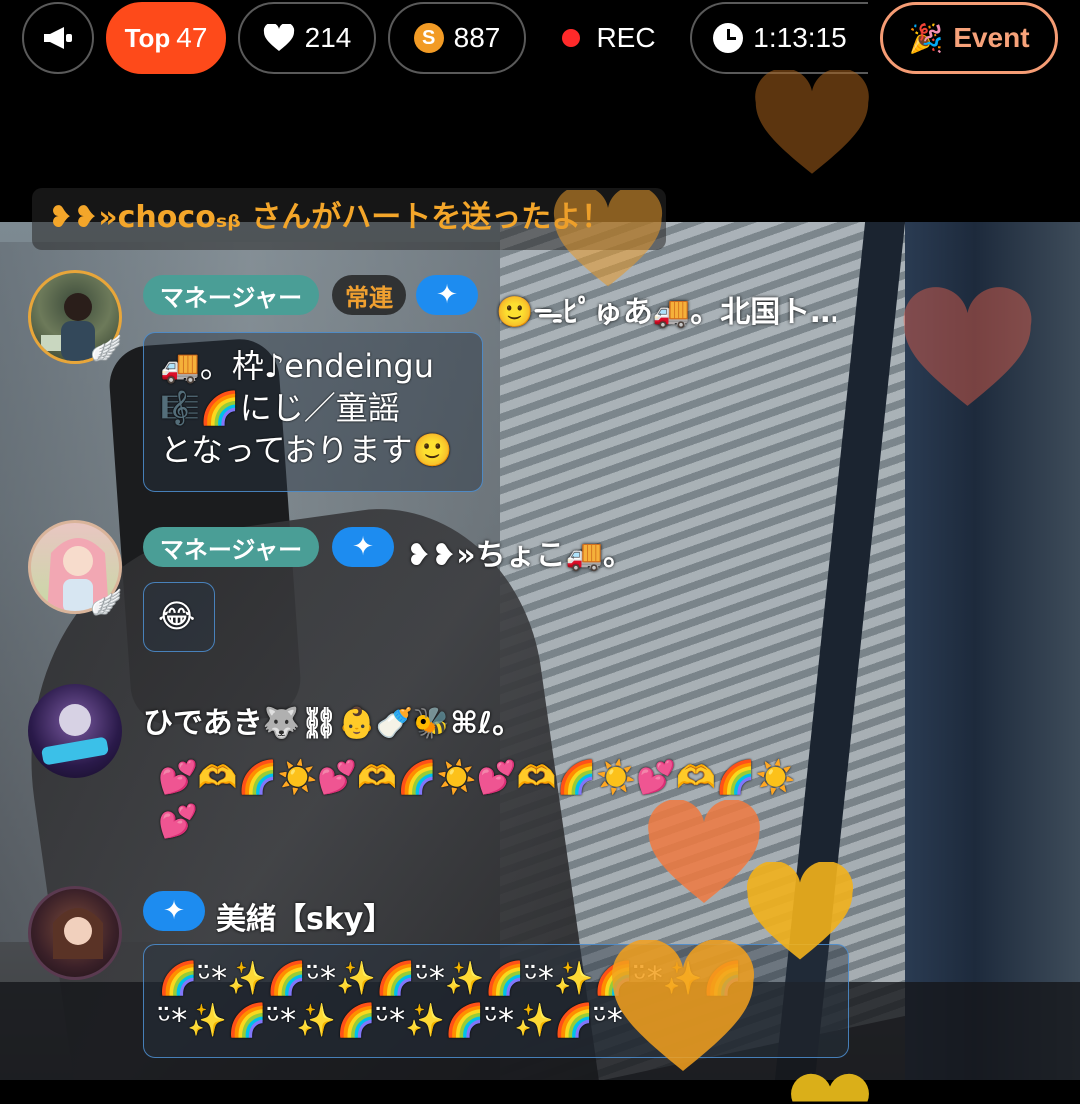 The image size is (1080, 1104). What do you see at coordinates (368, 720) in the screenshot?
I see `username: ひであき🐺⛓👶🍼🐝⌘ℓ。` at bounding box center [368, 720].